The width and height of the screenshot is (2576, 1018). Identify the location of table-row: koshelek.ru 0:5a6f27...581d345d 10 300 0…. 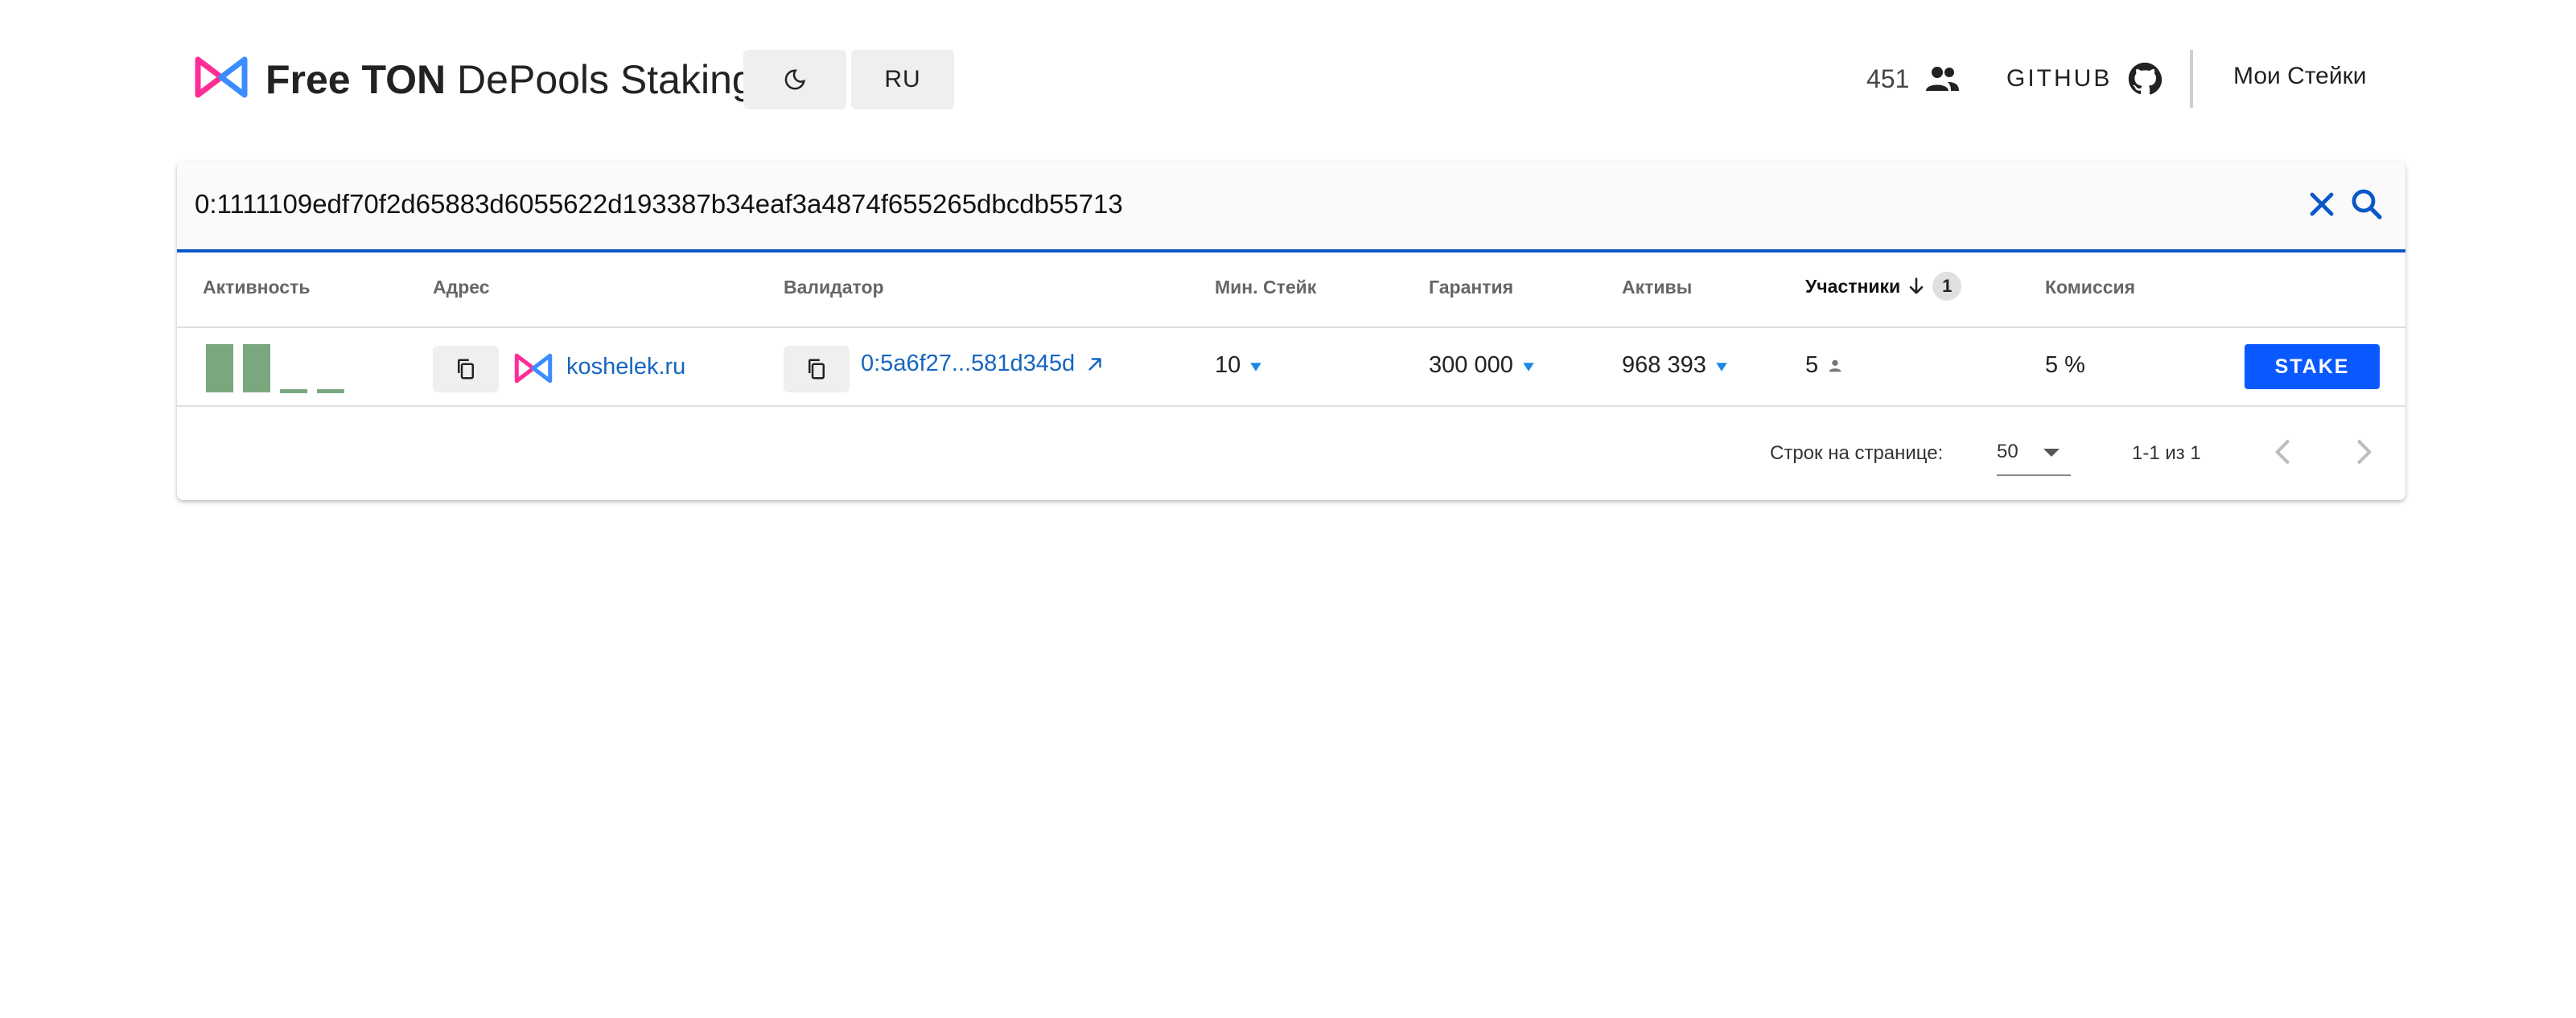
(1291, 367).